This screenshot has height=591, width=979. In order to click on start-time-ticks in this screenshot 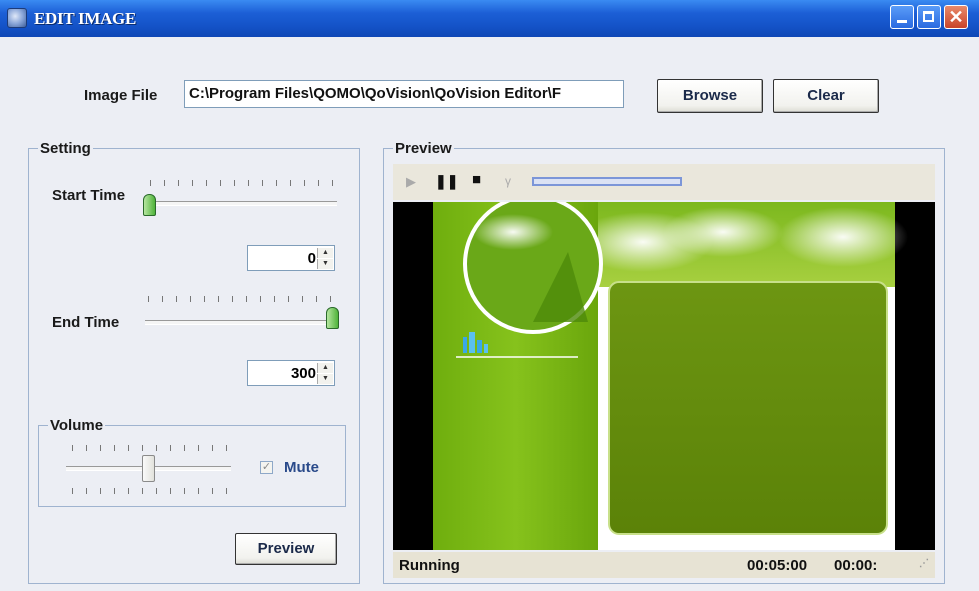, I will do `click(242, 183)`.